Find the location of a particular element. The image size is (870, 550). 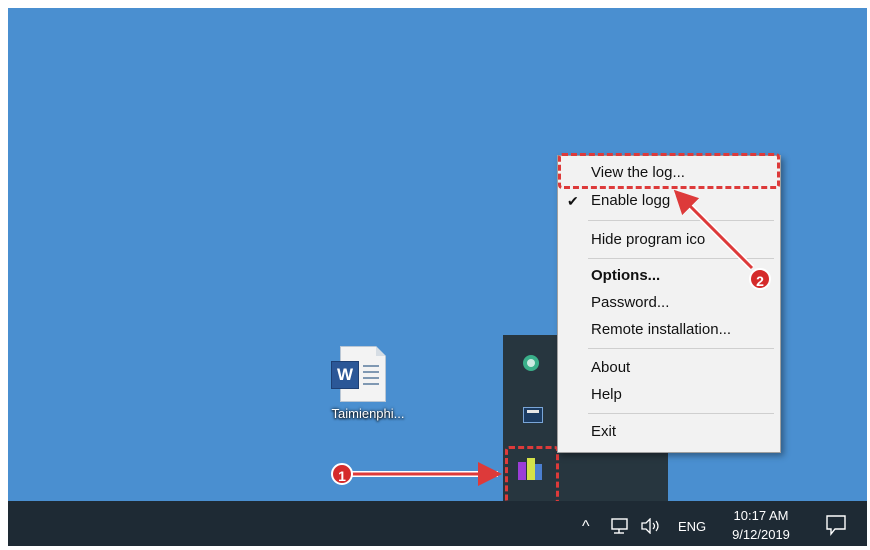

monitor-icon is located at coordinates (533, 415).